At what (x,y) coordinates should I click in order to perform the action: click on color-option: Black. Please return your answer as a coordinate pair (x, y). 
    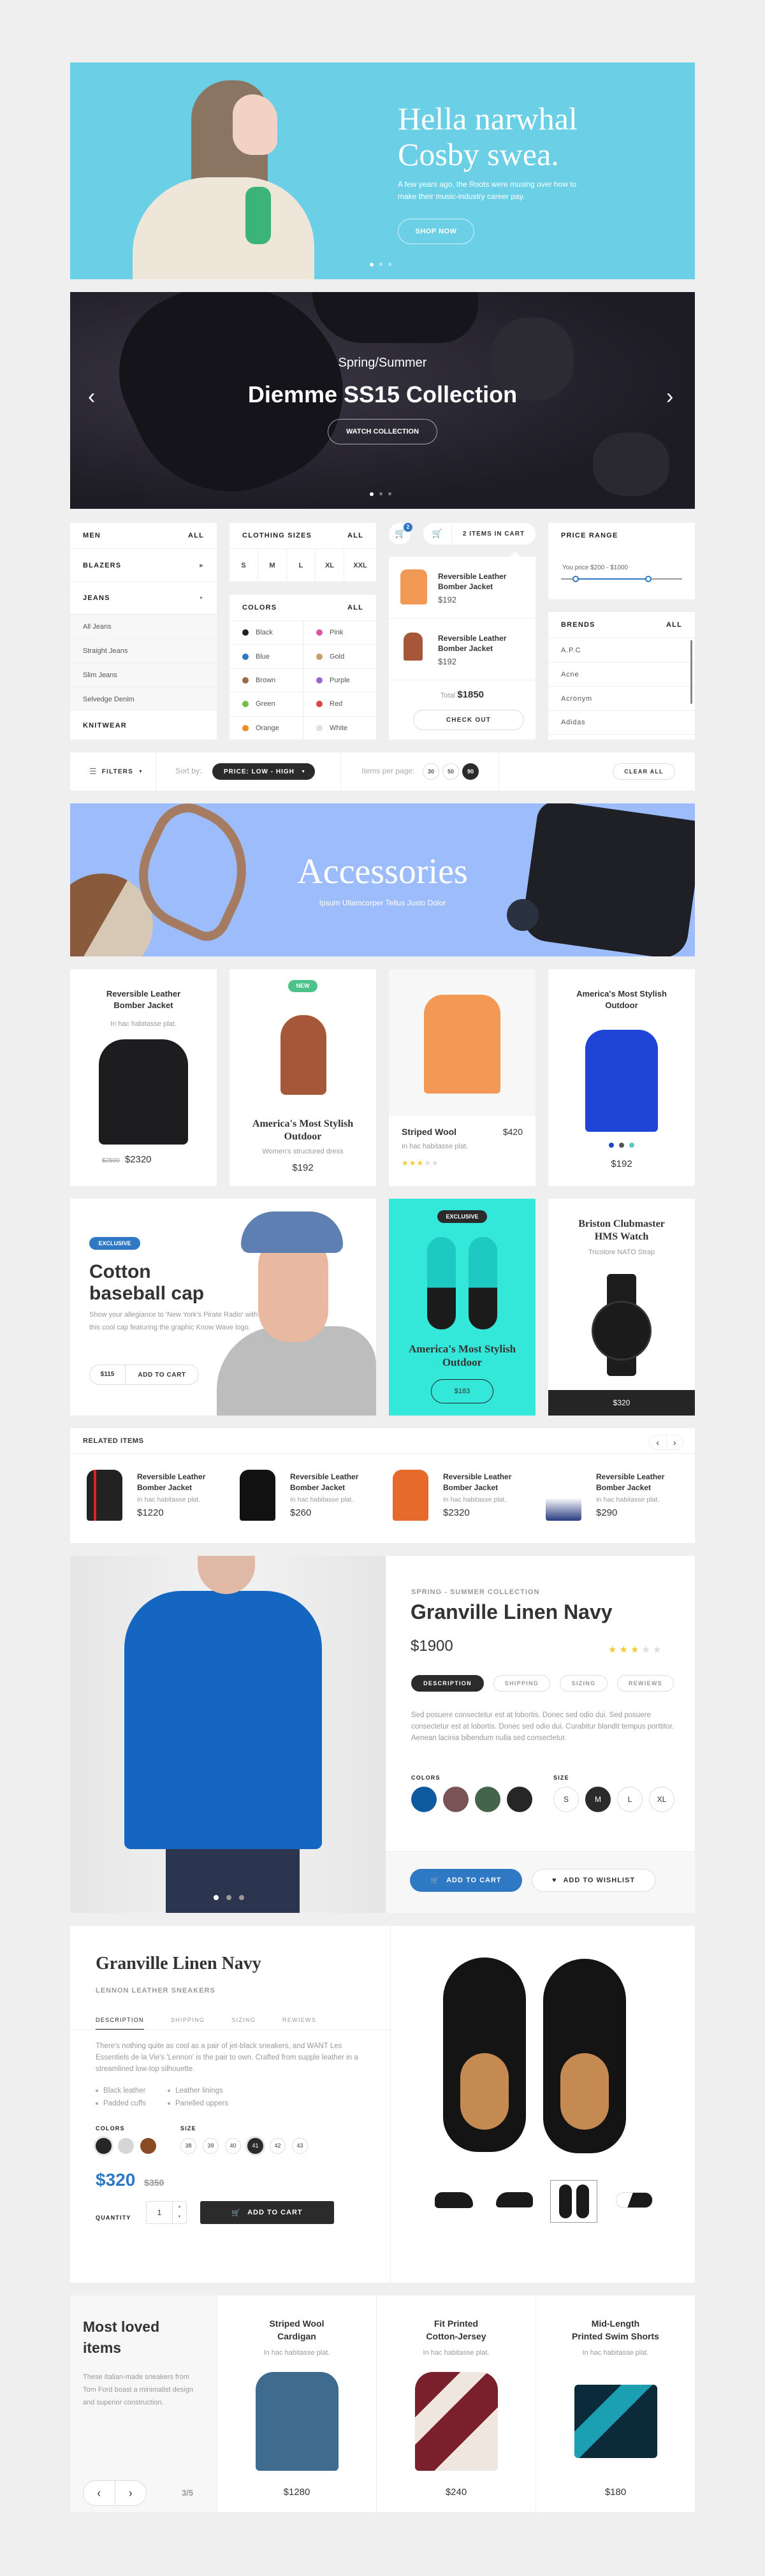
    Looking at the image, I should click on (266, 632).